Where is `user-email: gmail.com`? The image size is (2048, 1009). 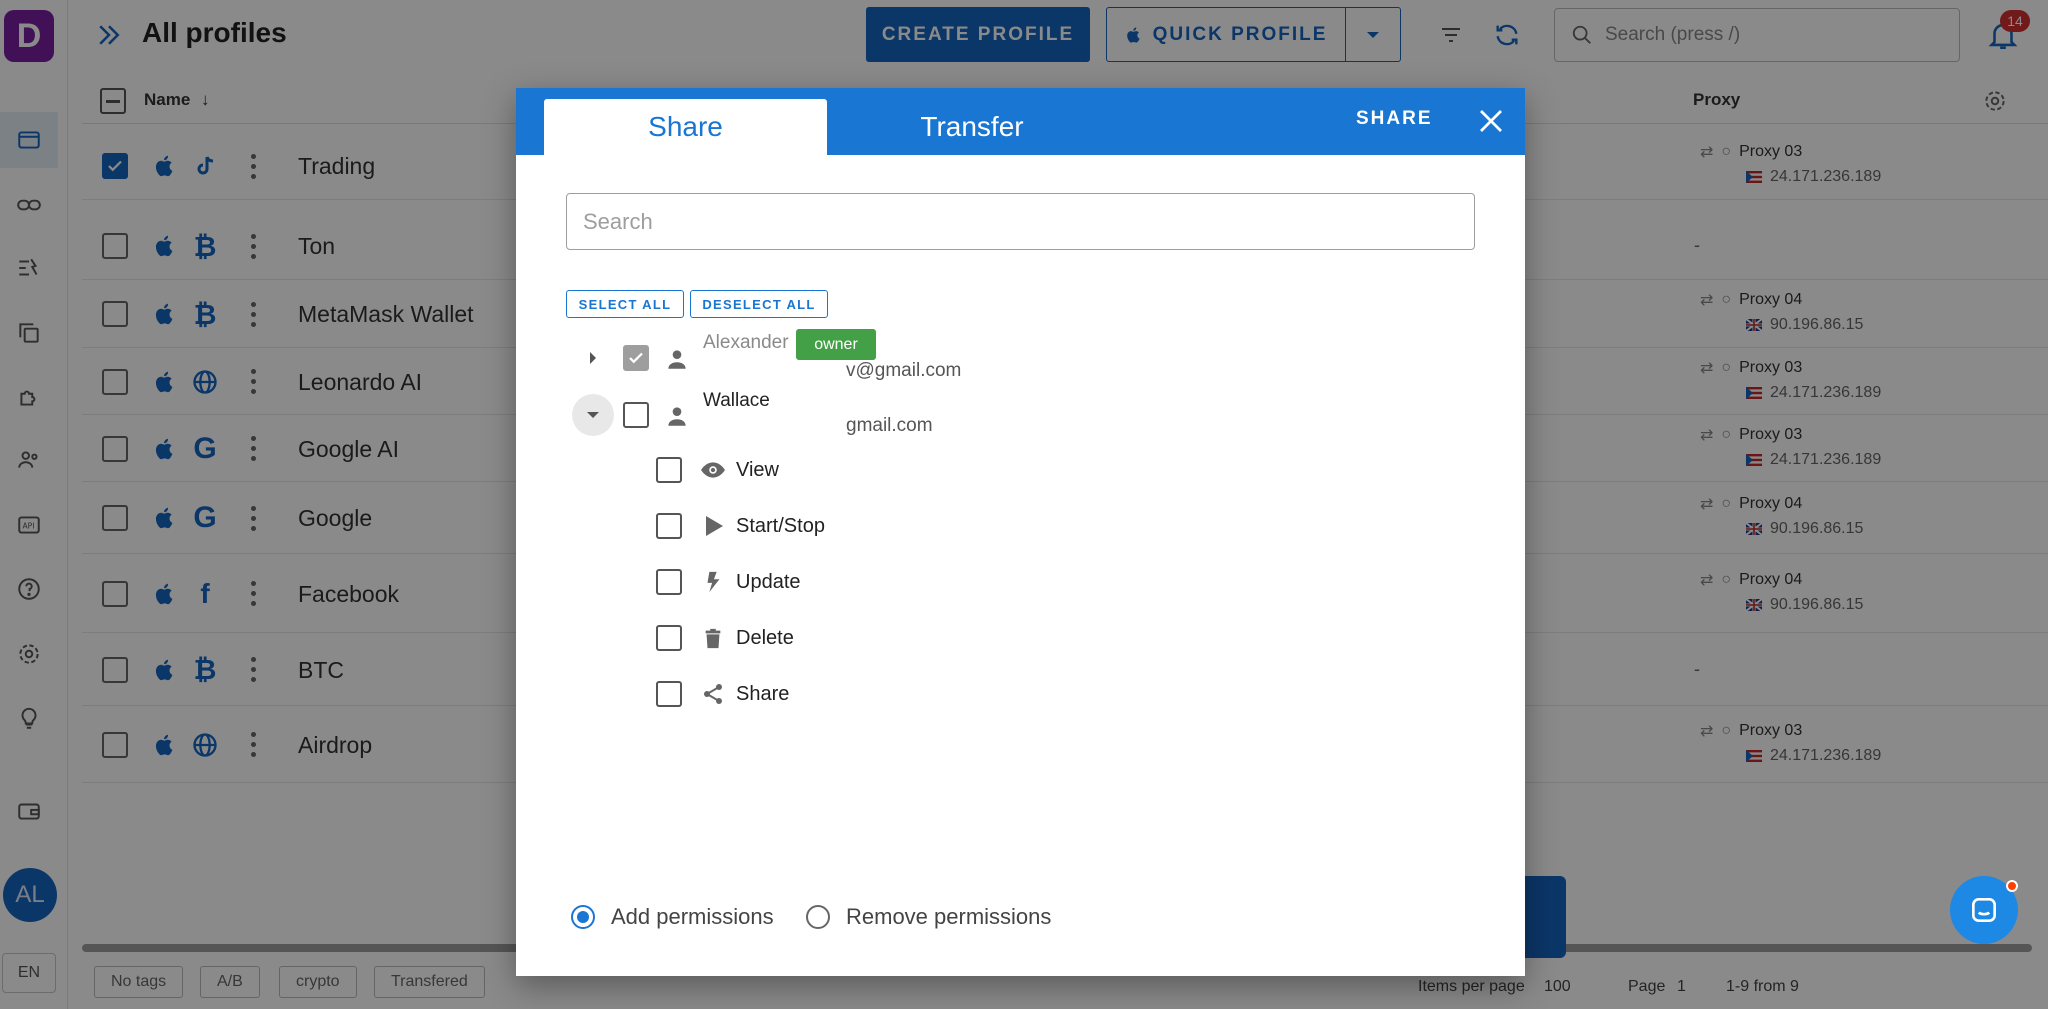 user-email: gmail.com is located at coordinates (889, 425).